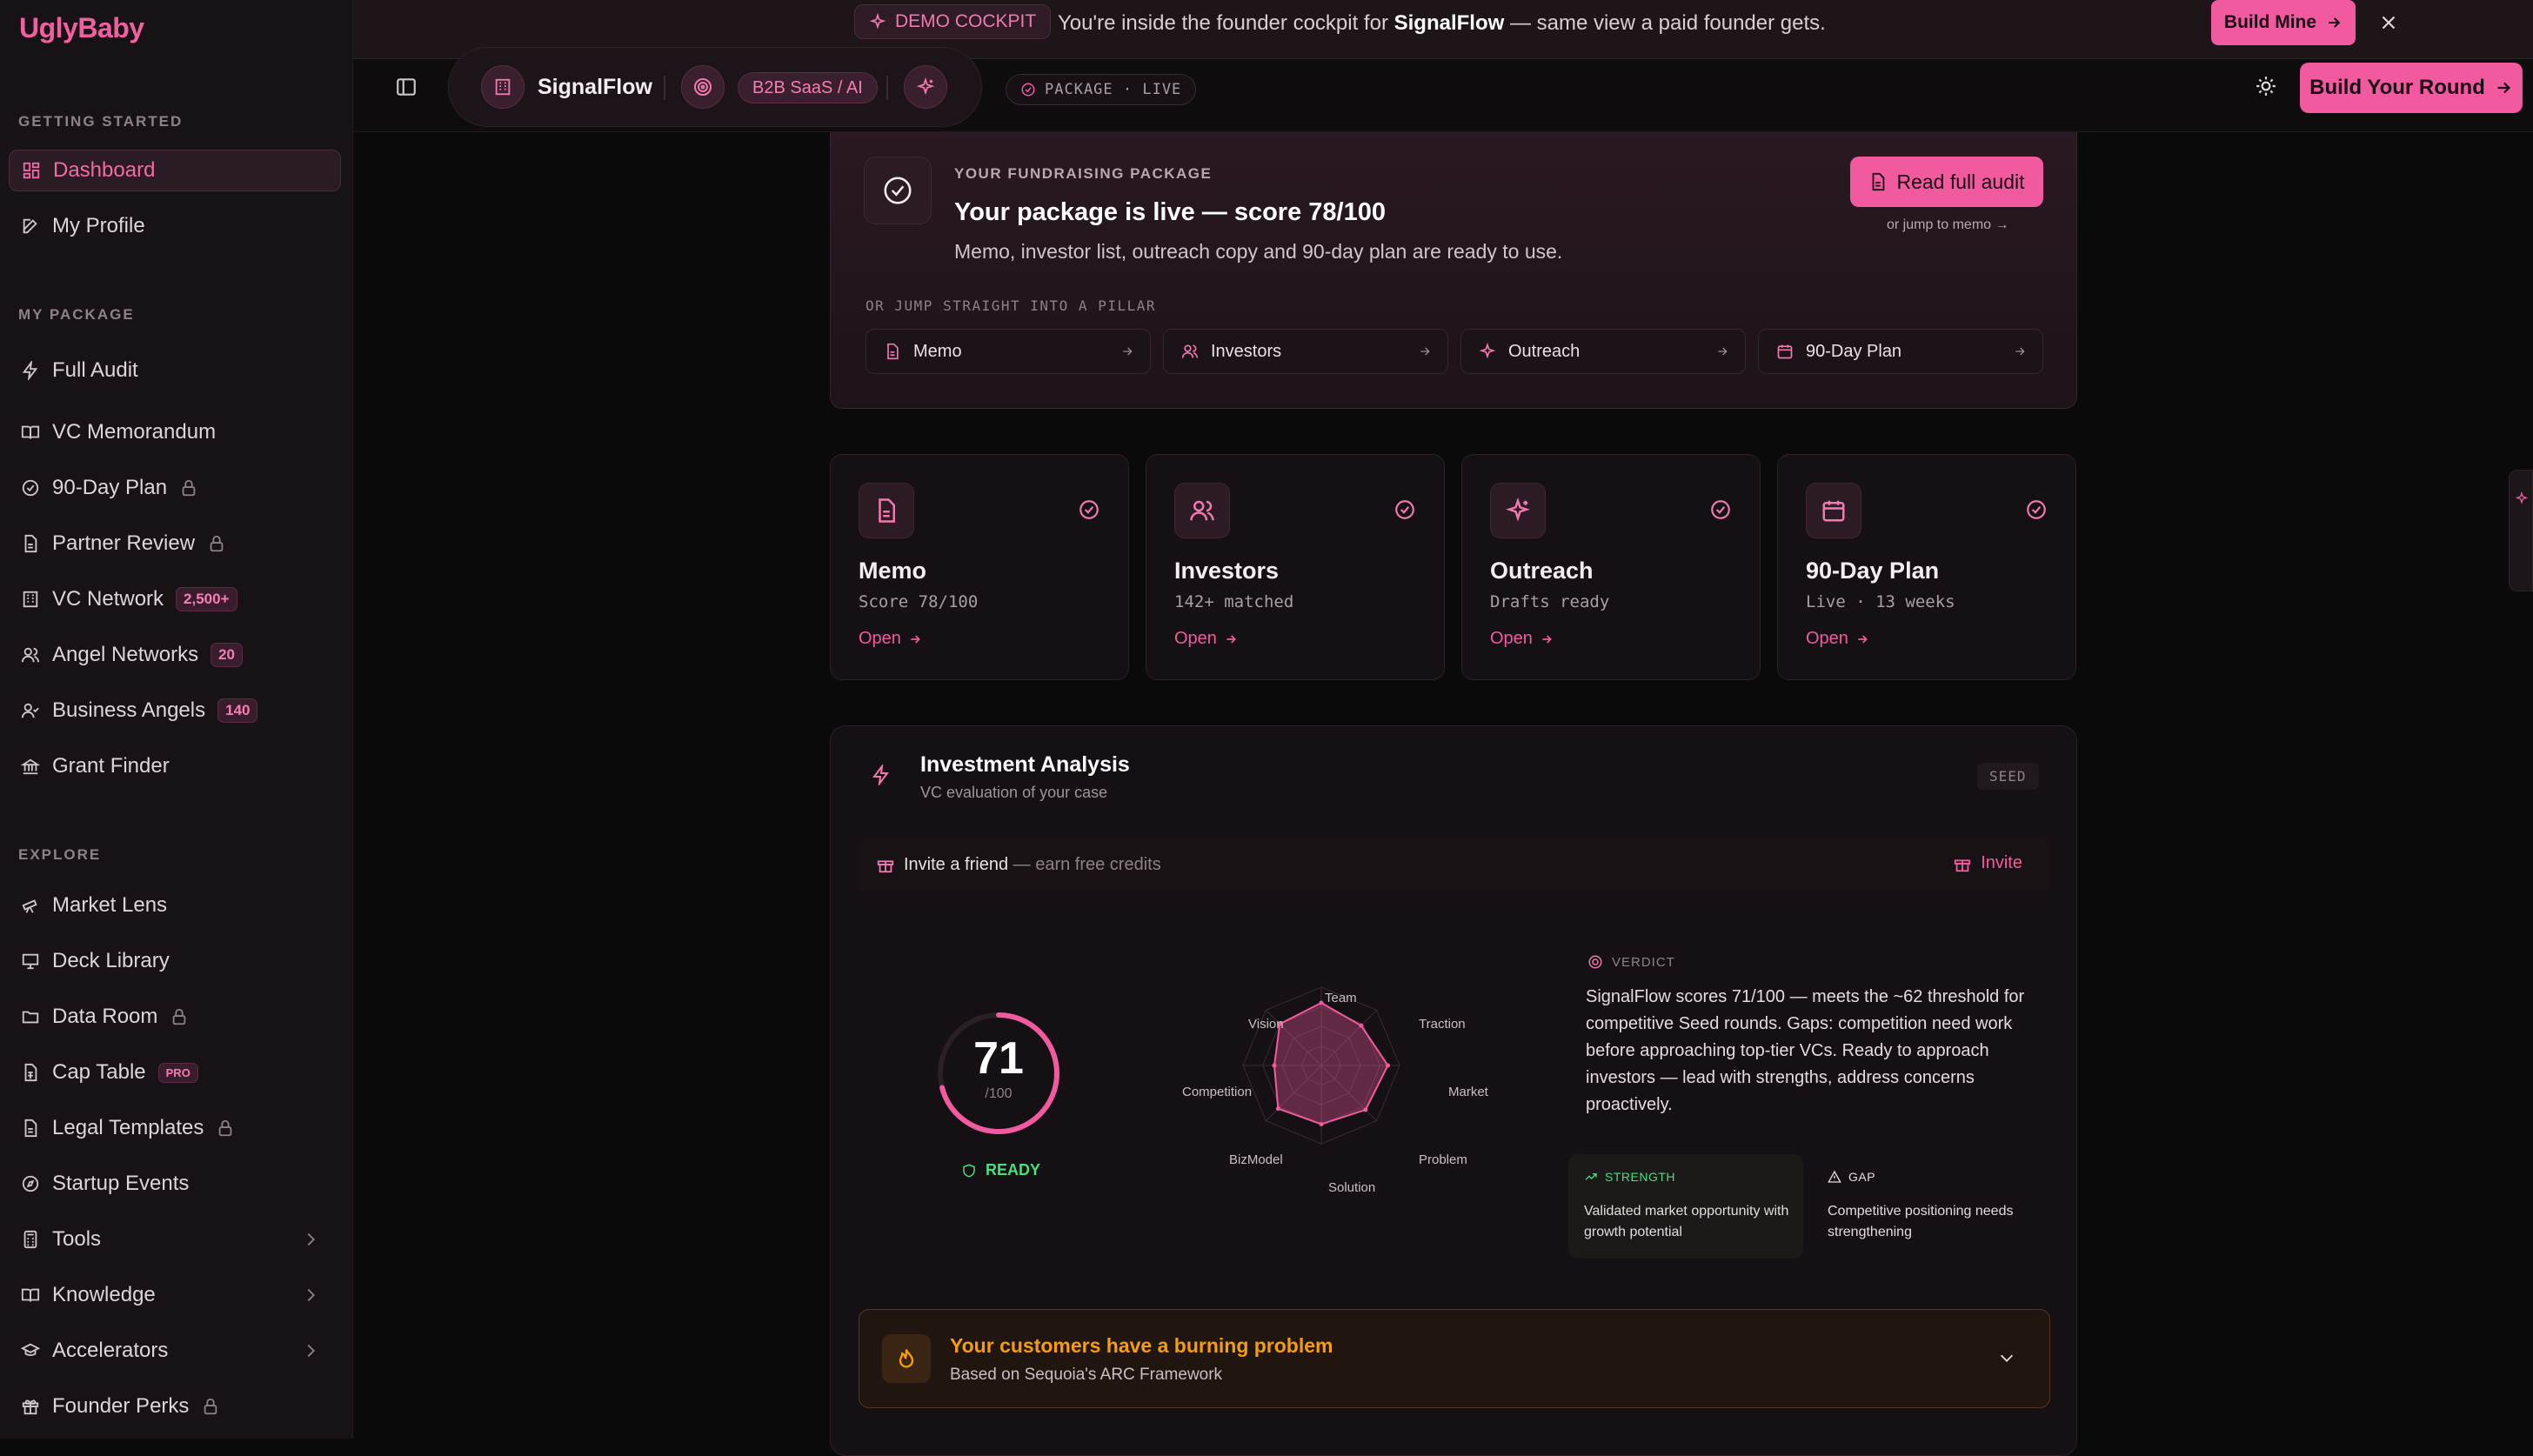  I want to click on sidebar-item-deck-library: Deck Library, so click(175, 961).